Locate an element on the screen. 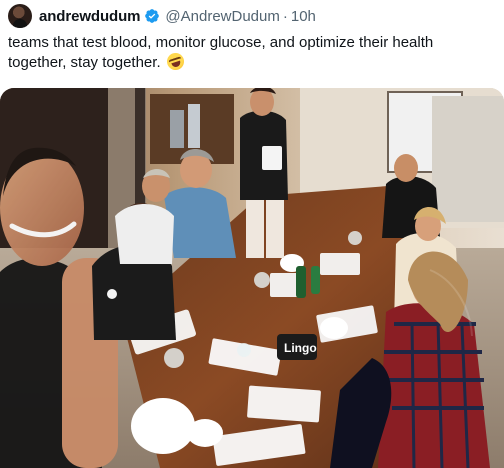 This screenshot has height=468, width=504. tweet-header: andrewdudum @AndrewDudum · 10h is located at coordinates (162, 16).